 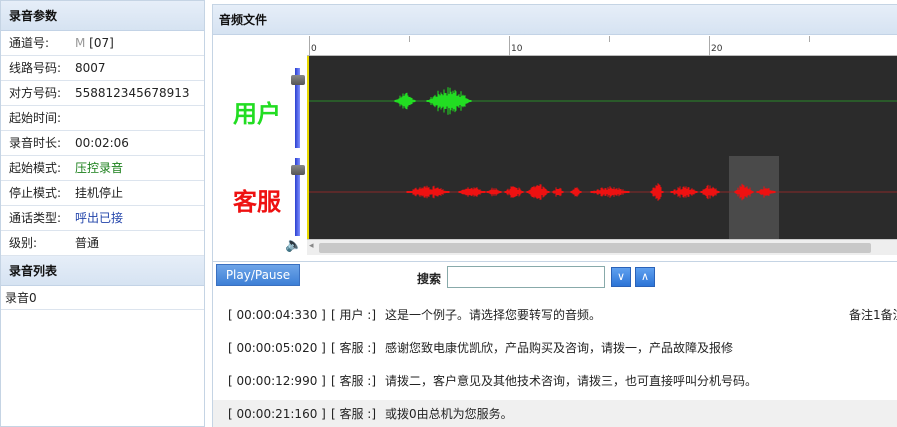 I want to click on param-key: 线路号码:, so click(x=35, y=68).